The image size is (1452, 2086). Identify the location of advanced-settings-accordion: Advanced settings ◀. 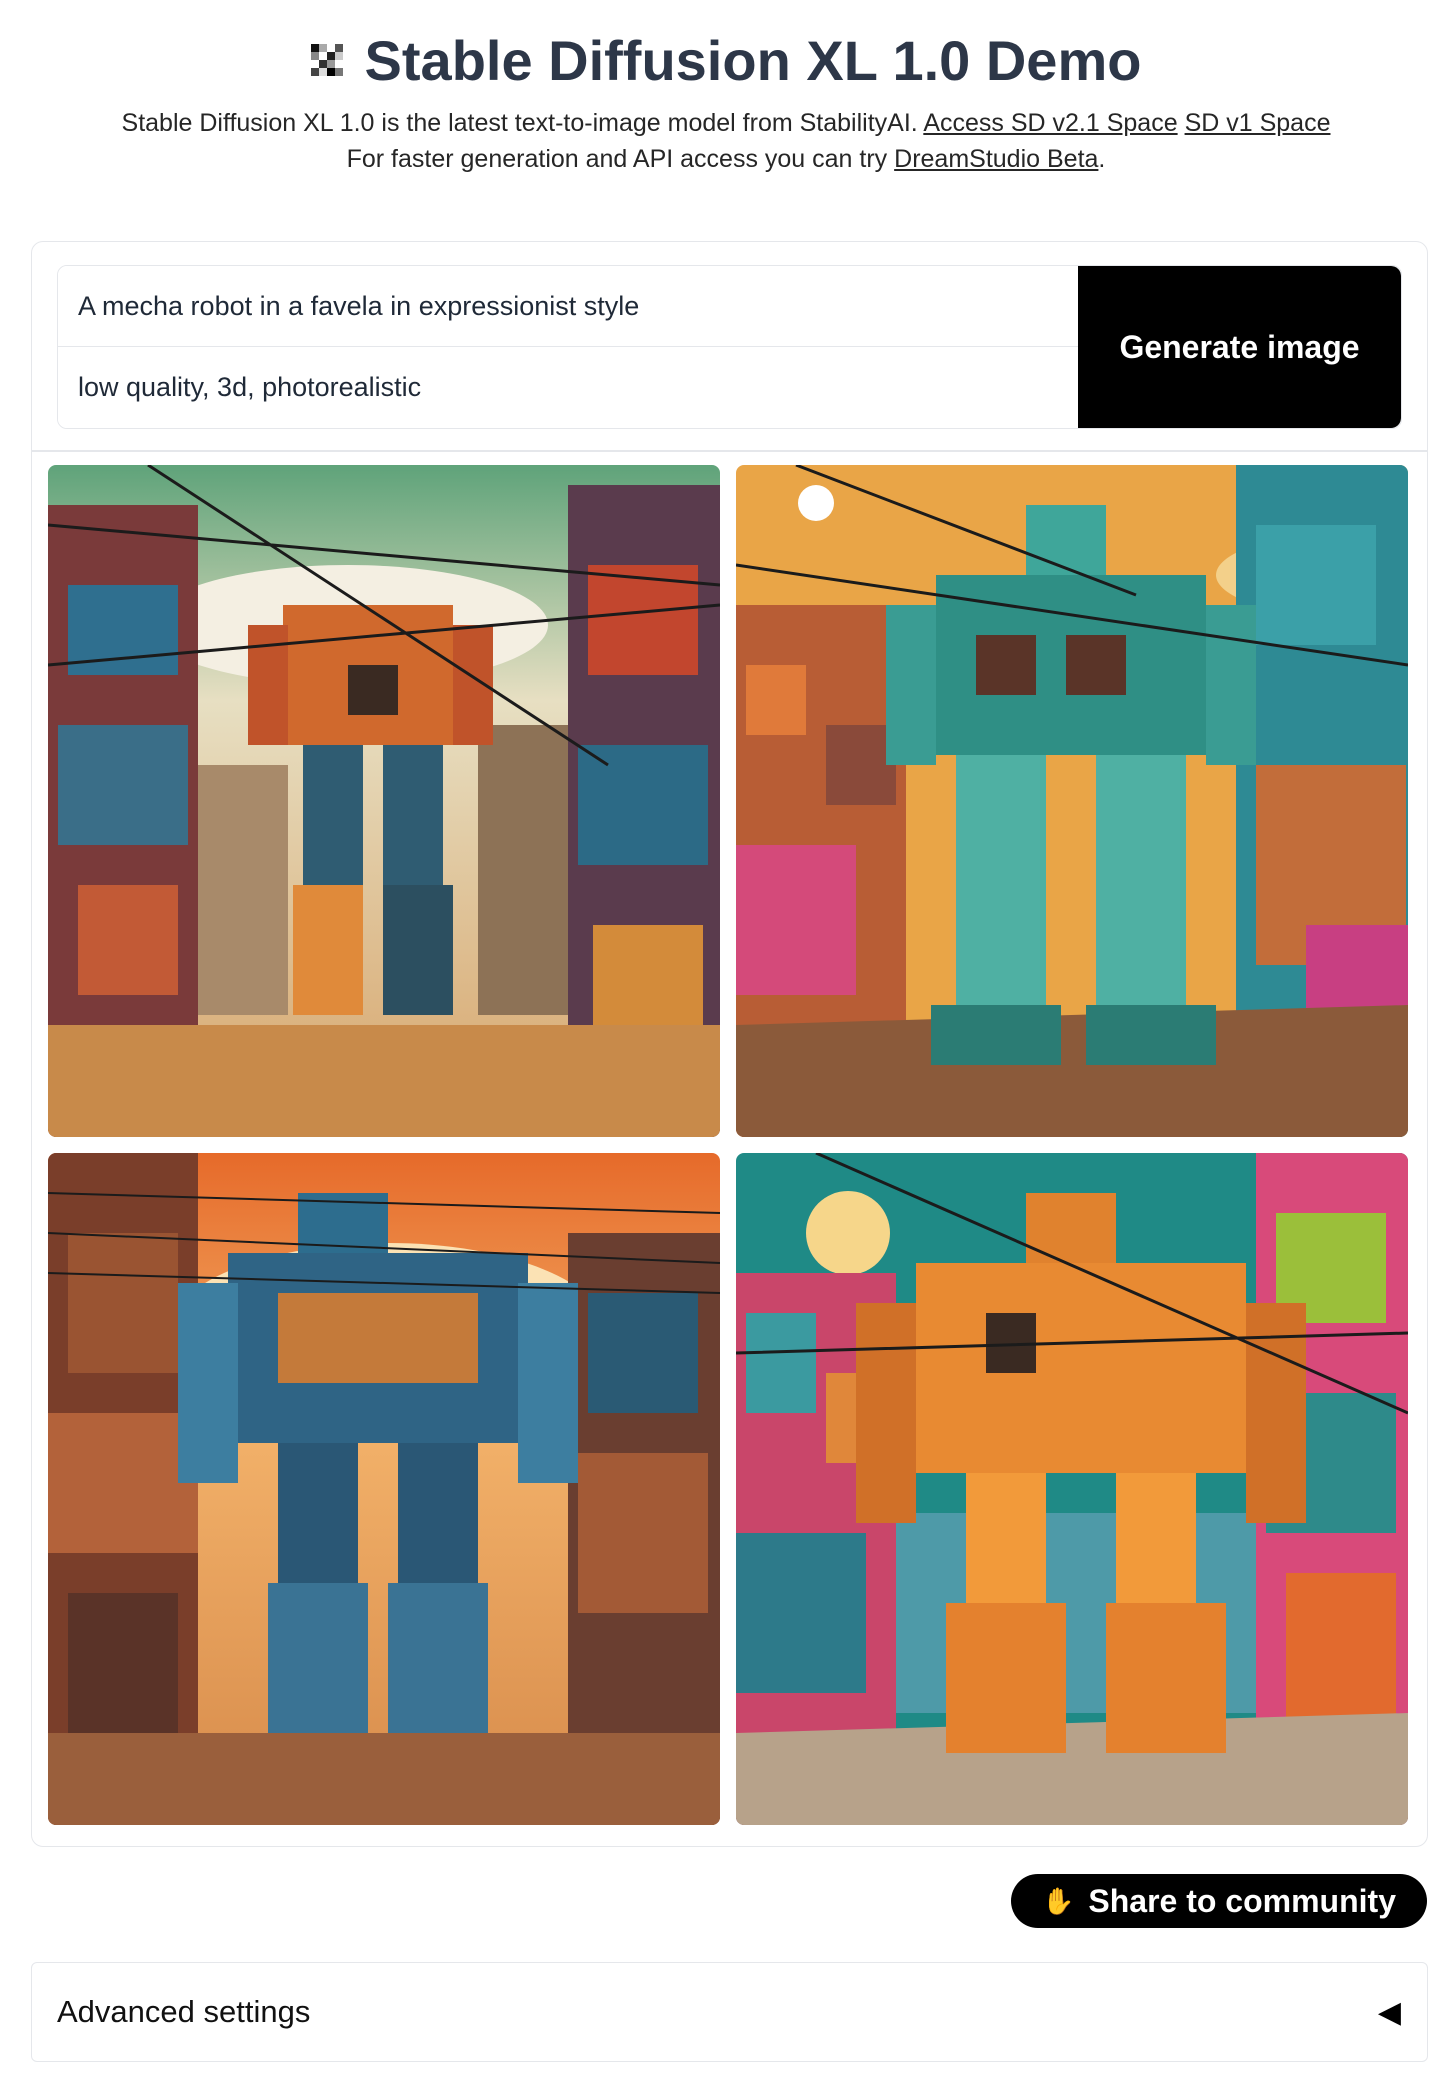
(729, 2012).